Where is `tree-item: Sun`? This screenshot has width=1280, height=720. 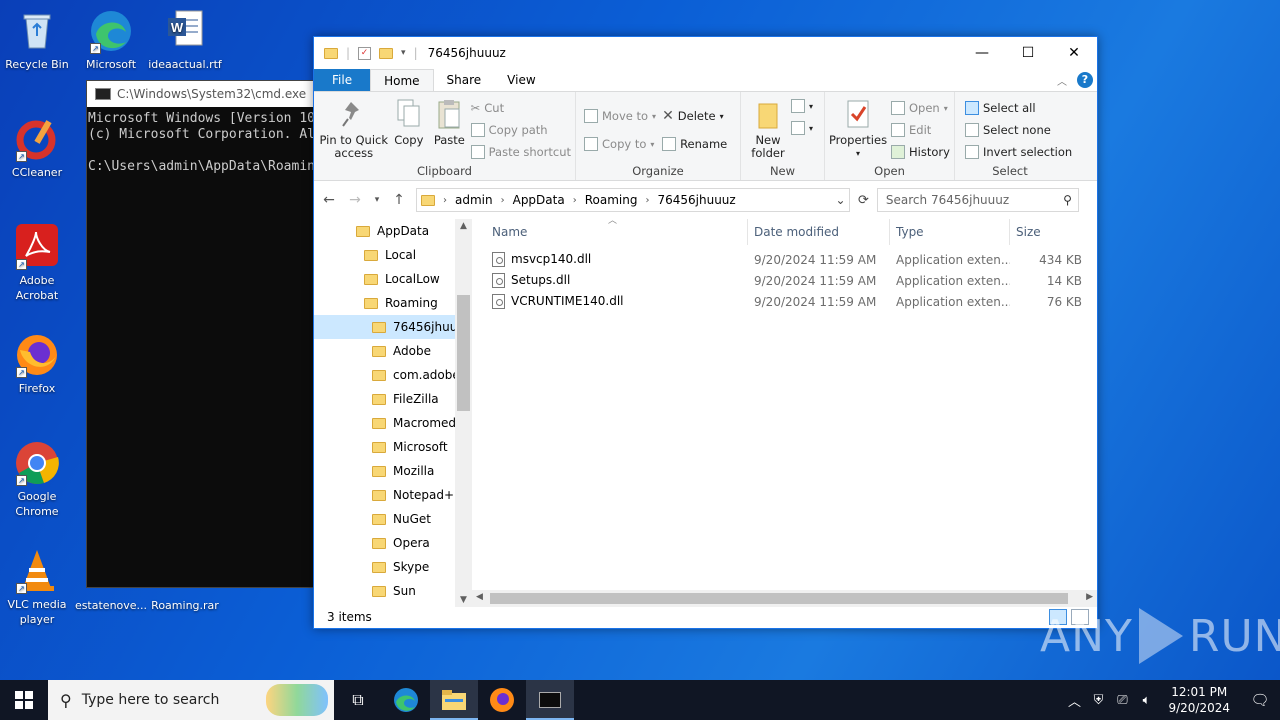 tree-item: Sun is located at coordinates (393, 591).